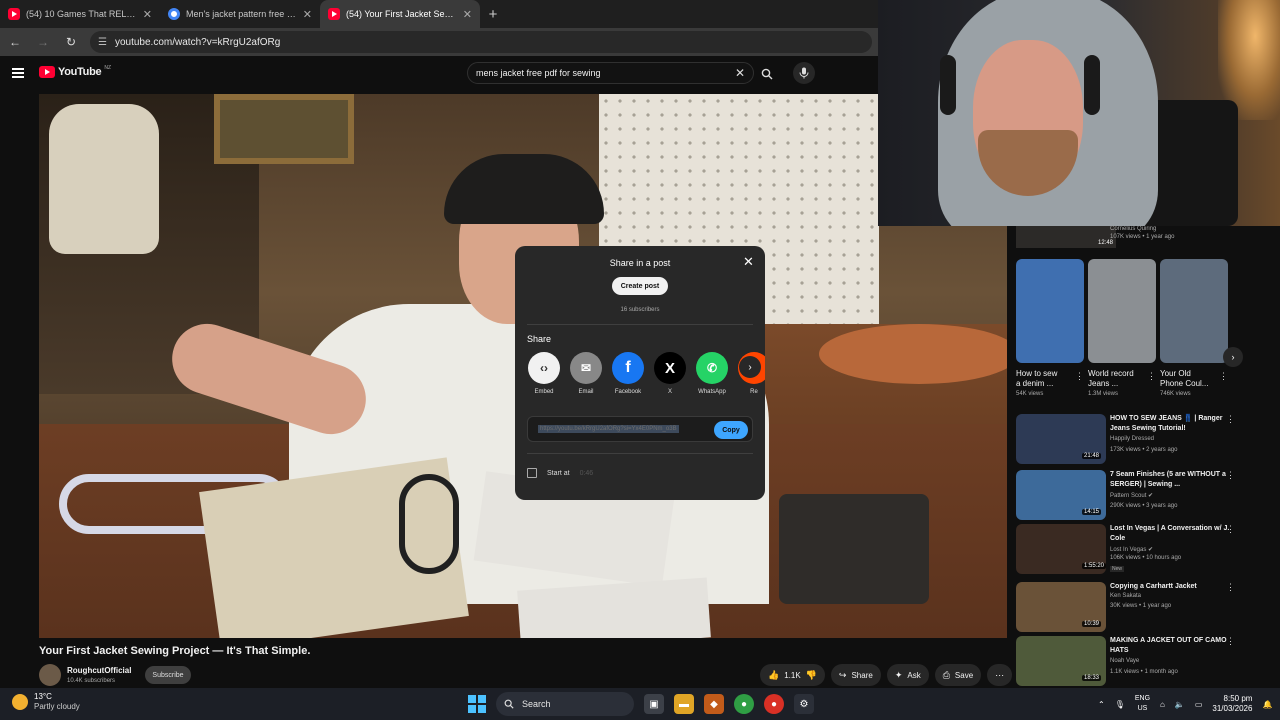 This screenshot has height=720, width=1280. What do you see at coordinates (493, 14) in the screenshot?
I see `new-tab-button: +` at bounding box center [493, 14].